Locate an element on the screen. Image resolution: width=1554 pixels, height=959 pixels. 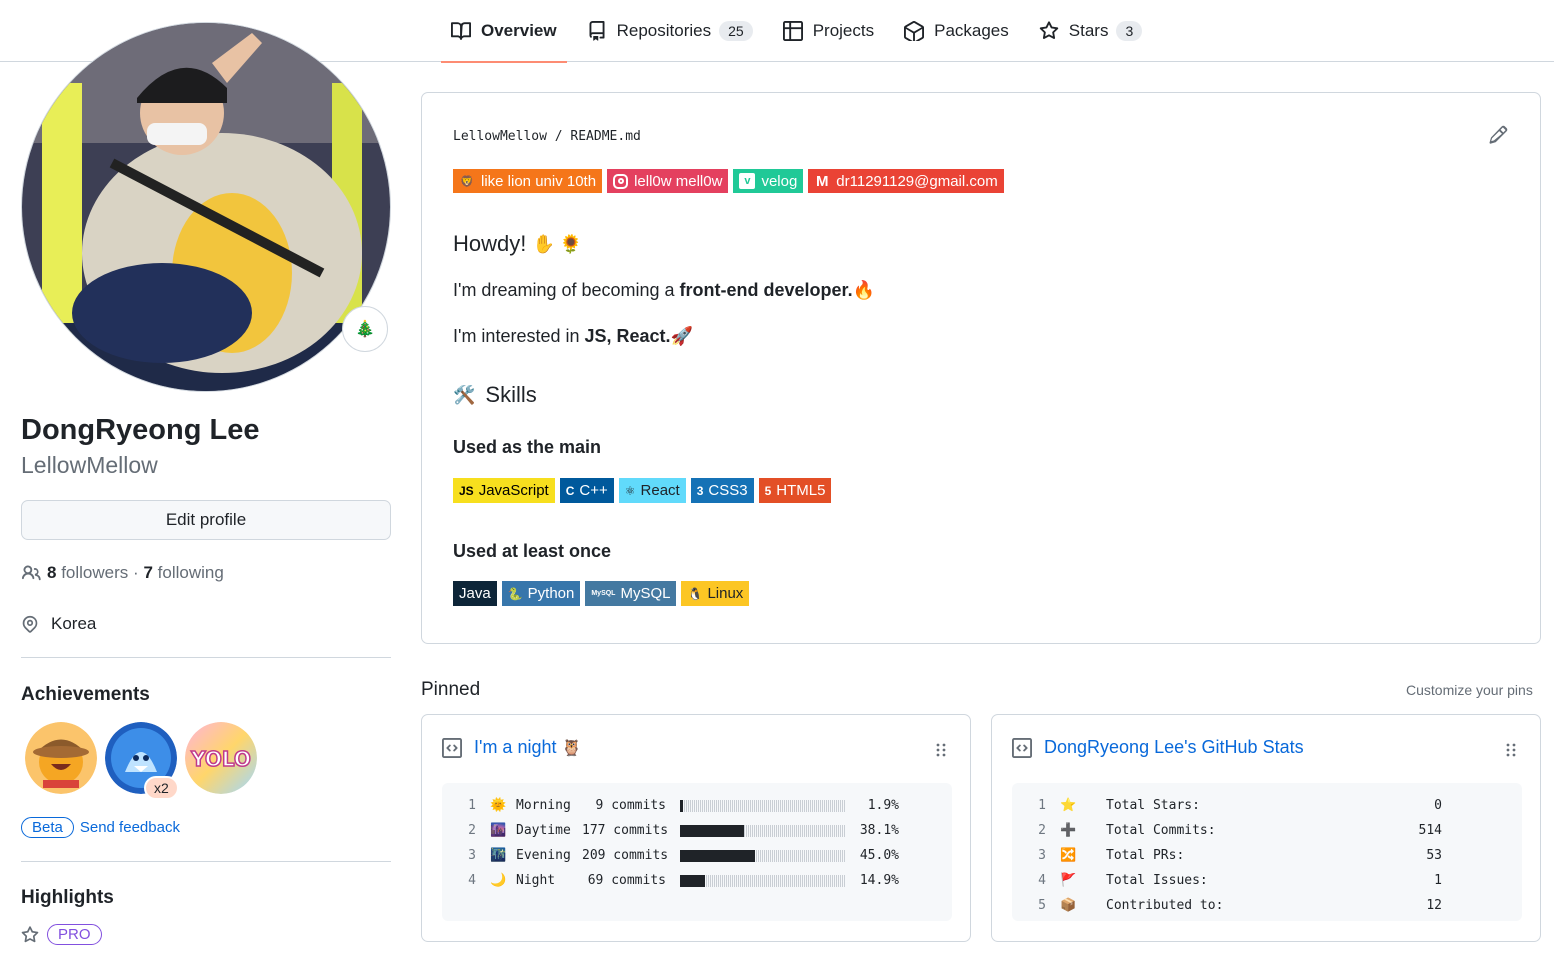
skill-badge: 3 CSS3 is located at coordinates (722, 490).